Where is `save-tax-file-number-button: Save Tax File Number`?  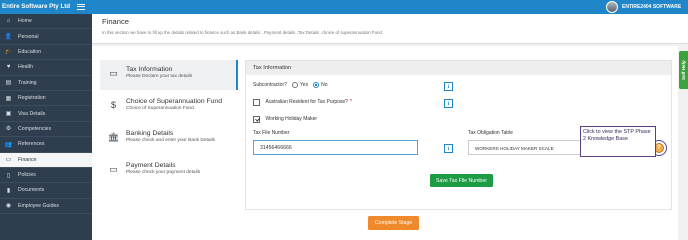
save-tax-file-number-button: Save Tax File Number is located at coordinates (461, 180).